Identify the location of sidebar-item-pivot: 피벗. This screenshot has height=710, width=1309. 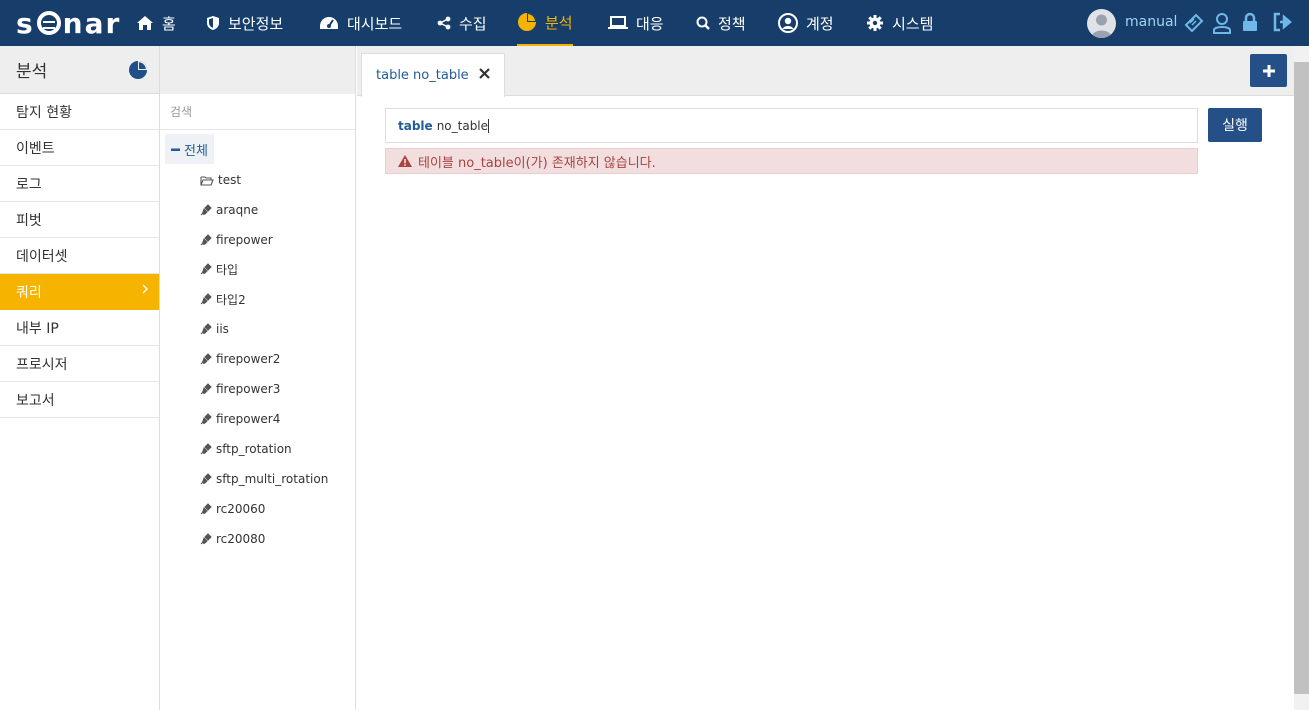
(79, 220).